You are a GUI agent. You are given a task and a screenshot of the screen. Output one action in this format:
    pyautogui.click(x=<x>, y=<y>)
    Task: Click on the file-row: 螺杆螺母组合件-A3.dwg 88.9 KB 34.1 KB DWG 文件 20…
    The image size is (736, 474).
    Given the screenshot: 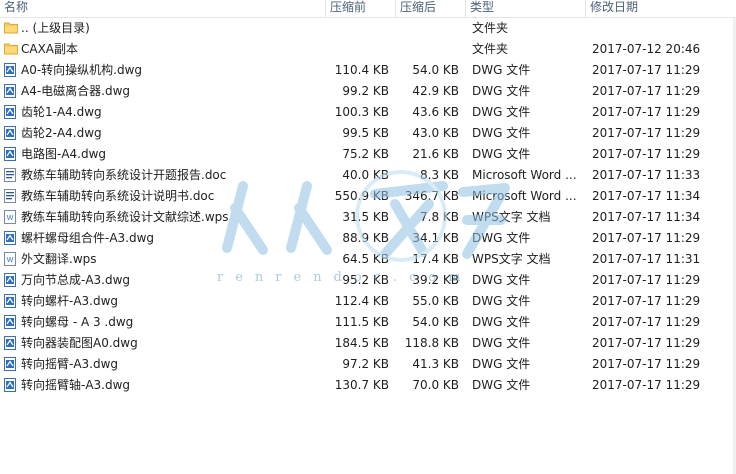 What is the action you would take?
    pyautogui.click(x=368, y=238)
    